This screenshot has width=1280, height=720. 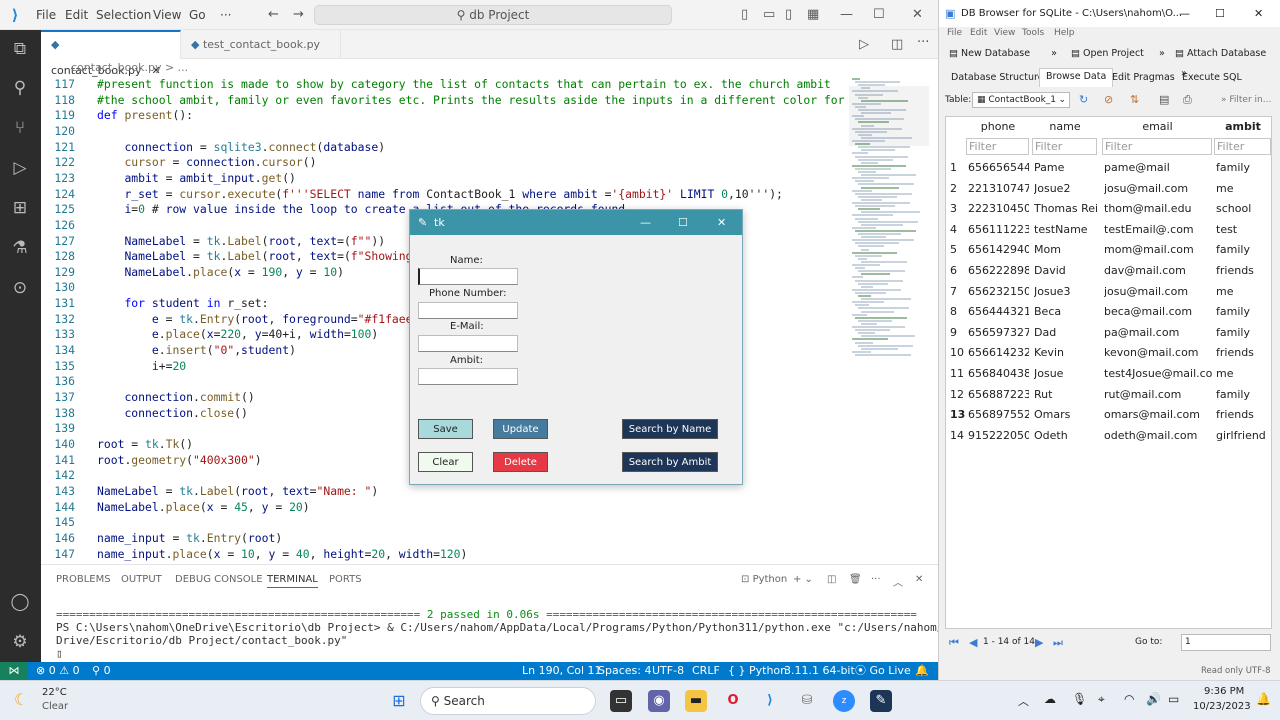 What do you see at coordinates (764, 579) in the screenshot?
I see `terminal-kind: ⊡ Python` at bounding box center [764, 579].